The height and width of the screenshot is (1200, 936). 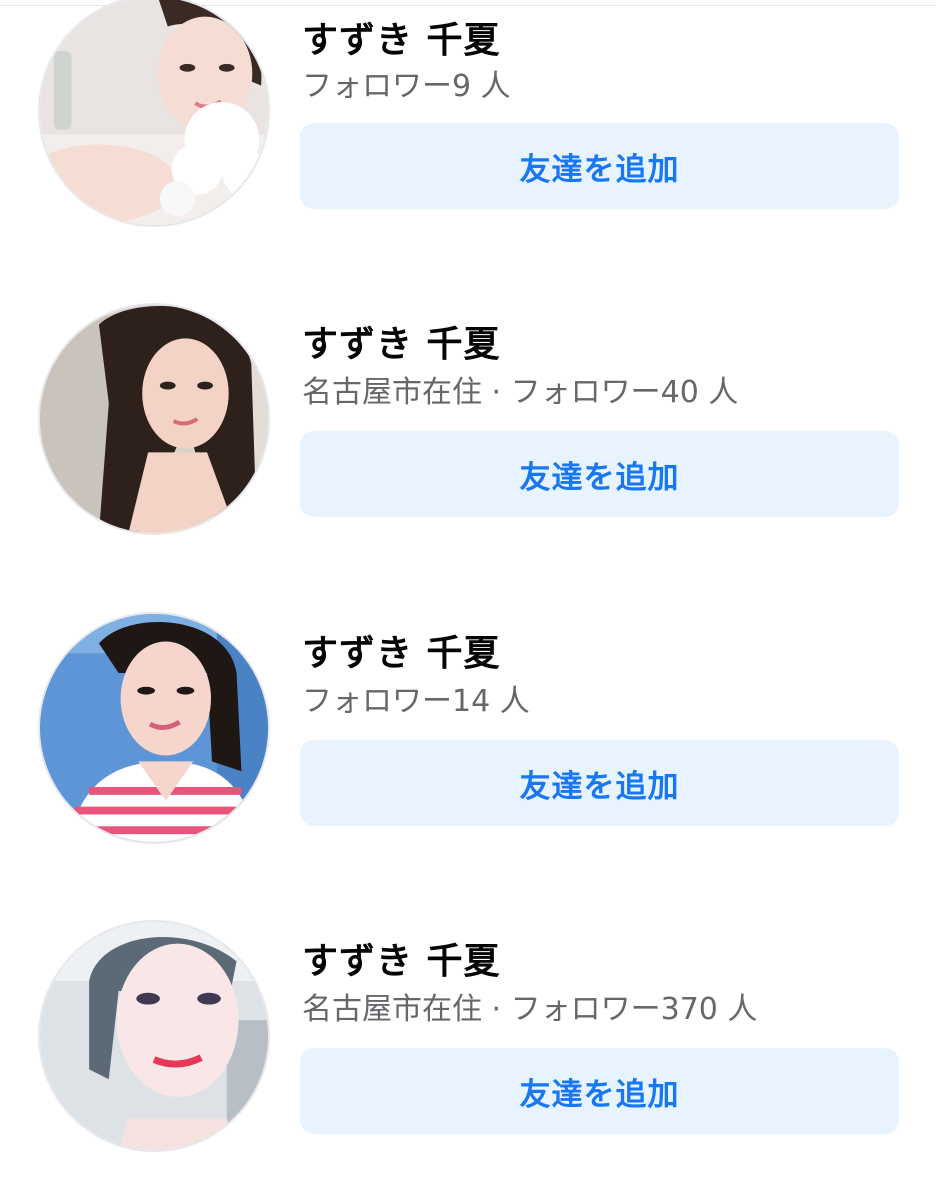 What do you see at coordinates (406, 86) in the screenshot?
I see `person-subtitle: フォロワー9 人` at bounding box center [406, 86].